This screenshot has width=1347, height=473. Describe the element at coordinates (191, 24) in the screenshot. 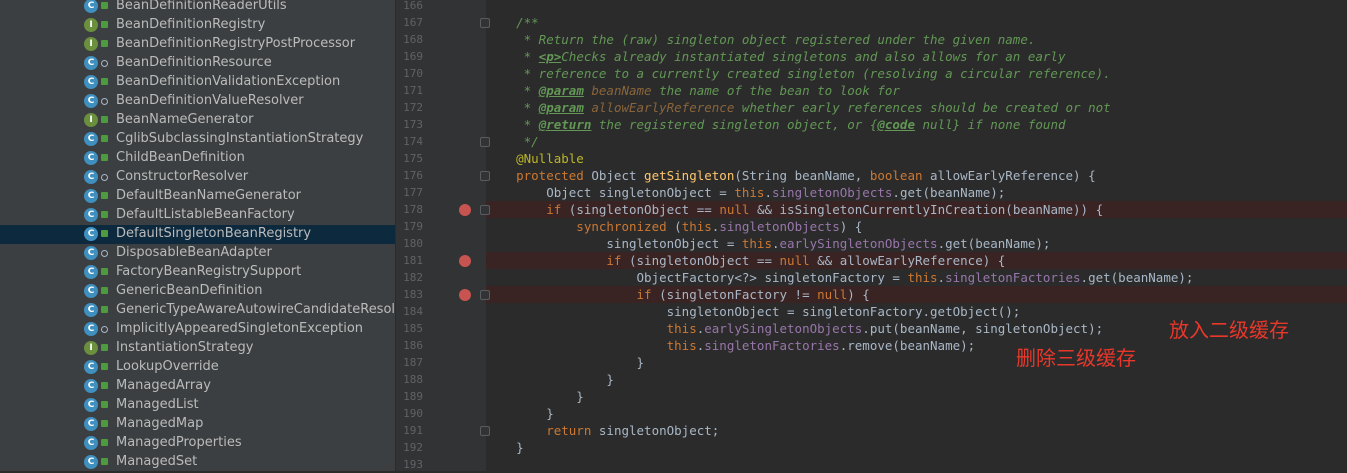

I see `tree-item-label: BeanDefinitionRegistry` at that location.